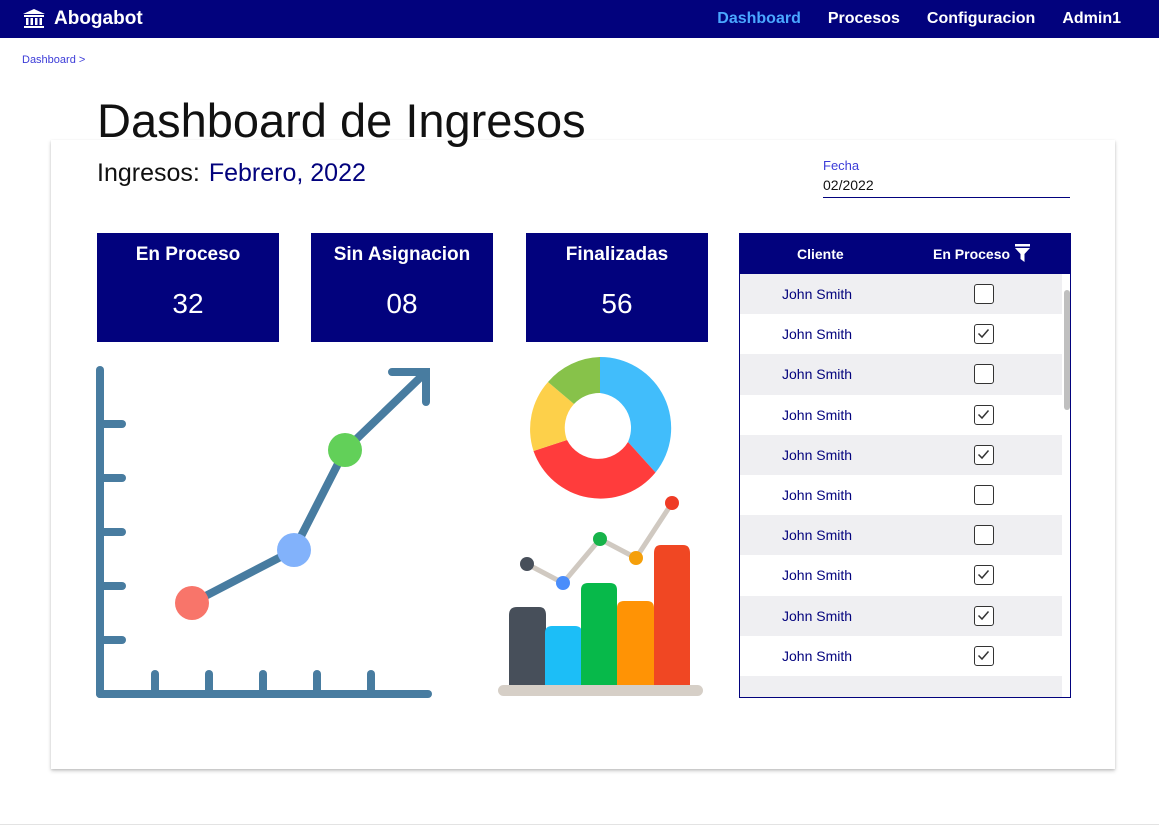 Image resolution: width=1159 pixels, height=826 pixels. I want to click on stat-value: 56, so click(617, 303).